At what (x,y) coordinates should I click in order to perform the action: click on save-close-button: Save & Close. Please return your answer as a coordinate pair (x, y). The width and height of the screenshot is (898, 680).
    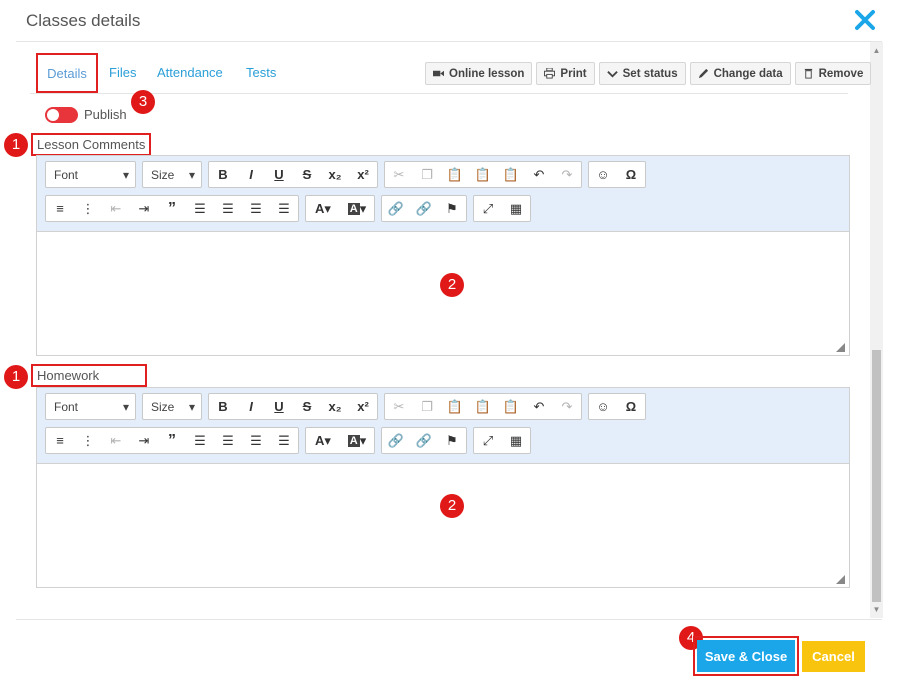
    Looking at the image, I should click on (746, 656).